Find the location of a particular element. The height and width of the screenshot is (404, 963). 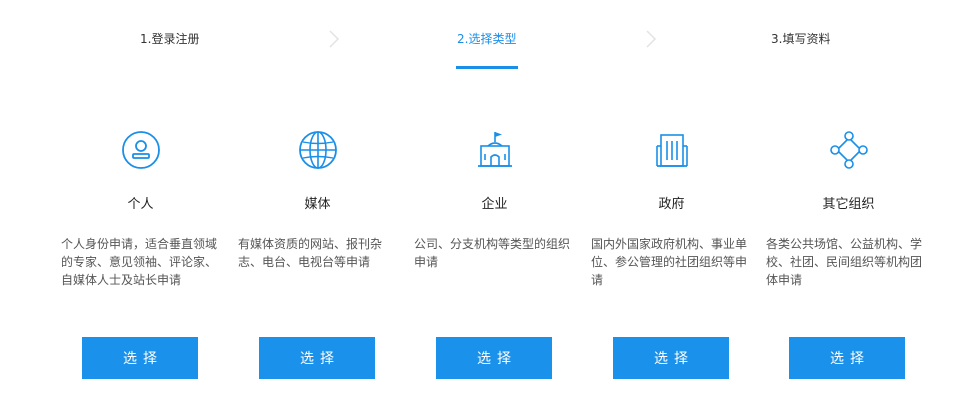

person-icon is located at coordinates (140, 150).